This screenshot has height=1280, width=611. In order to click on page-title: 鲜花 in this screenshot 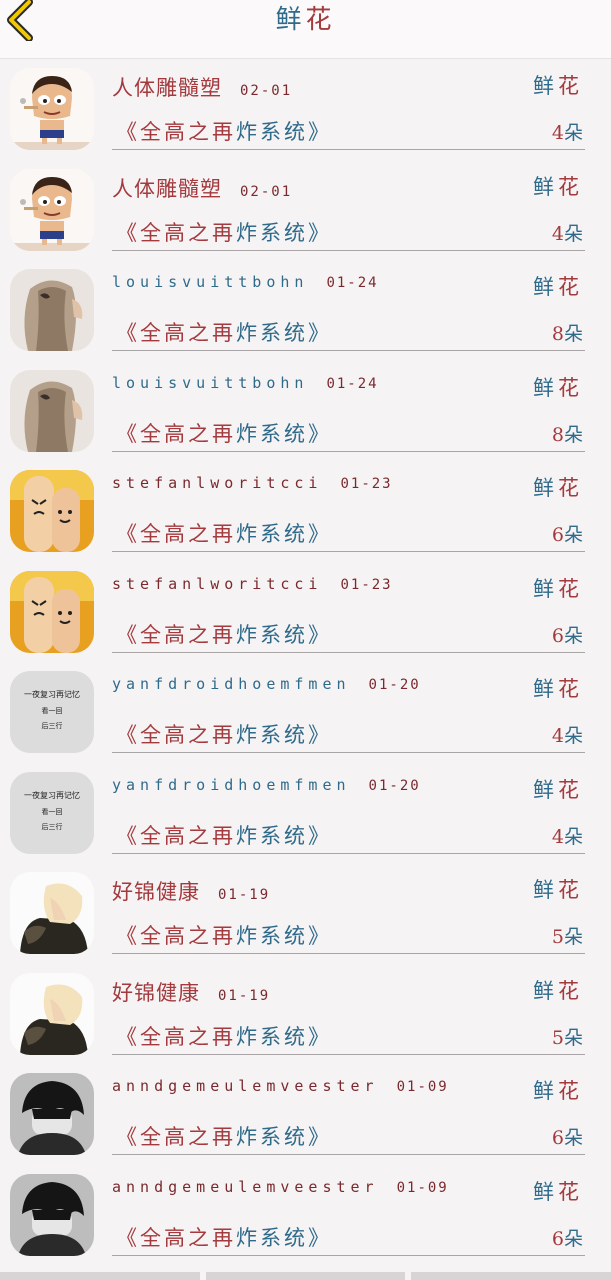, I will do `click(305, 20)`.